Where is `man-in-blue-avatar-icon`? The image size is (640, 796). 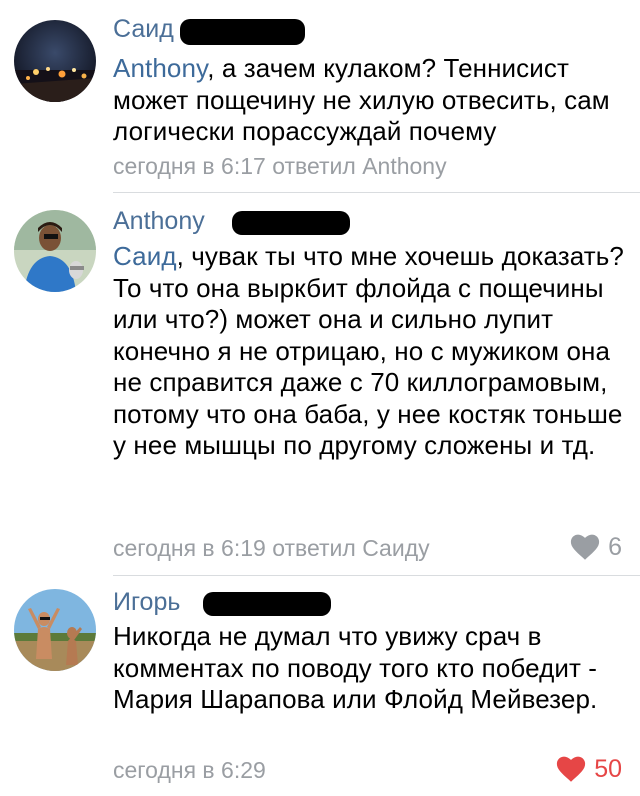 man-in-blue-avatar-icon is located at coordinates (55, 251).